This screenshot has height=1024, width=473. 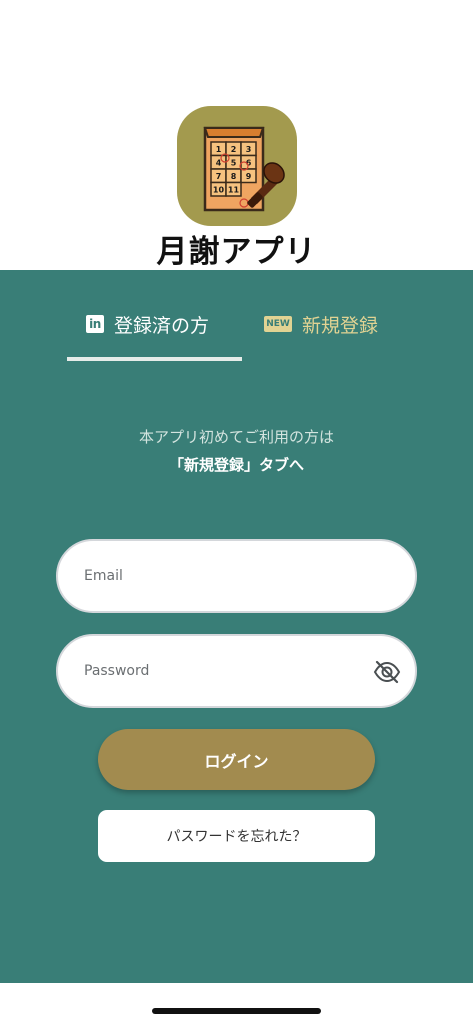 What do you see at coordinates (236, 836) in the screenshot?
I see `forgot-password-button: パスワードを忘れた？` at bounding box center [236, 836].